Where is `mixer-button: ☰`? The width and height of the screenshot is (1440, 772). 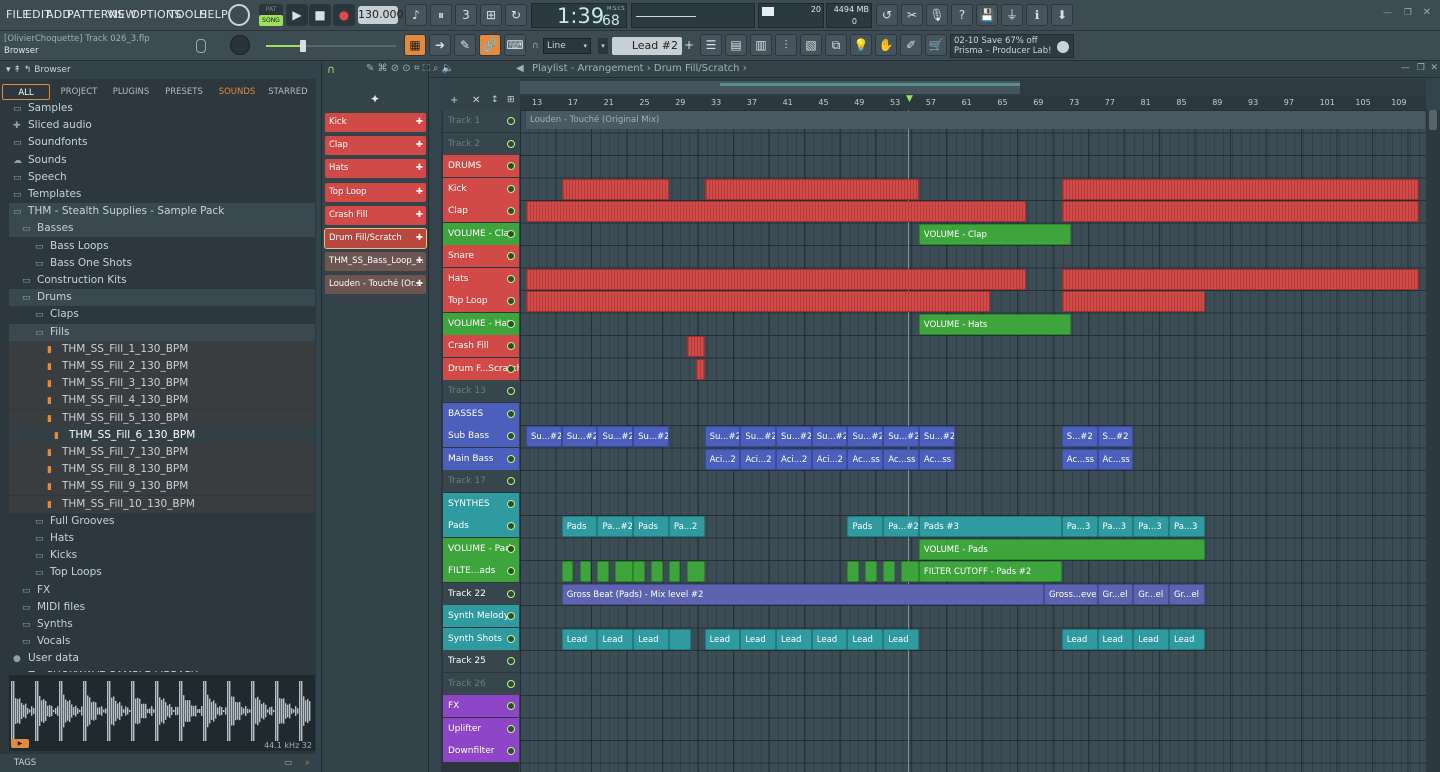 mixer-button: ☰ is located at coordinates (711, 45).